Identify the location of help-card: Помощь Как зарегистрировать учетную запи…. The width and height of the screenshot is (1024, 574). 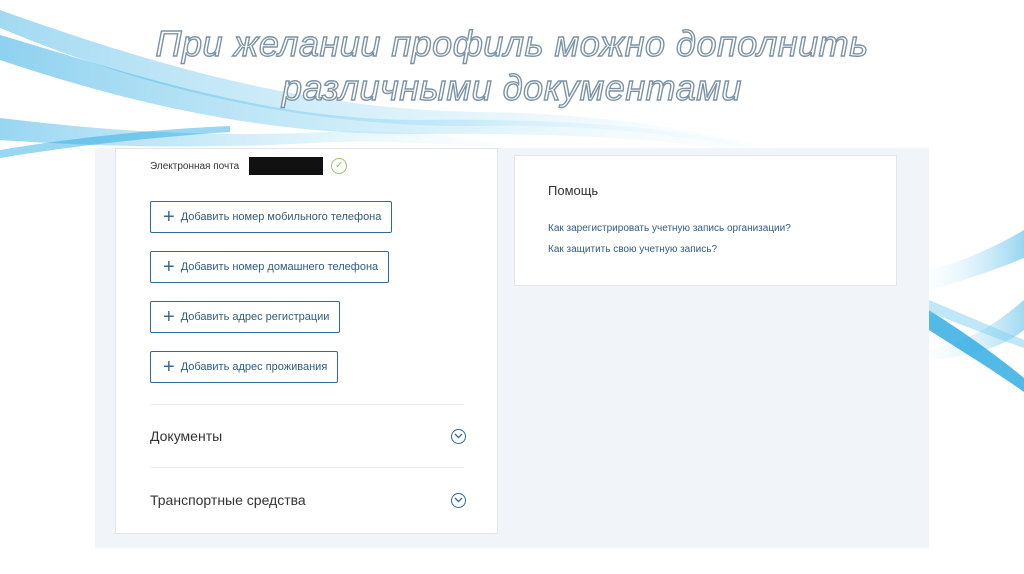
(705, 220).